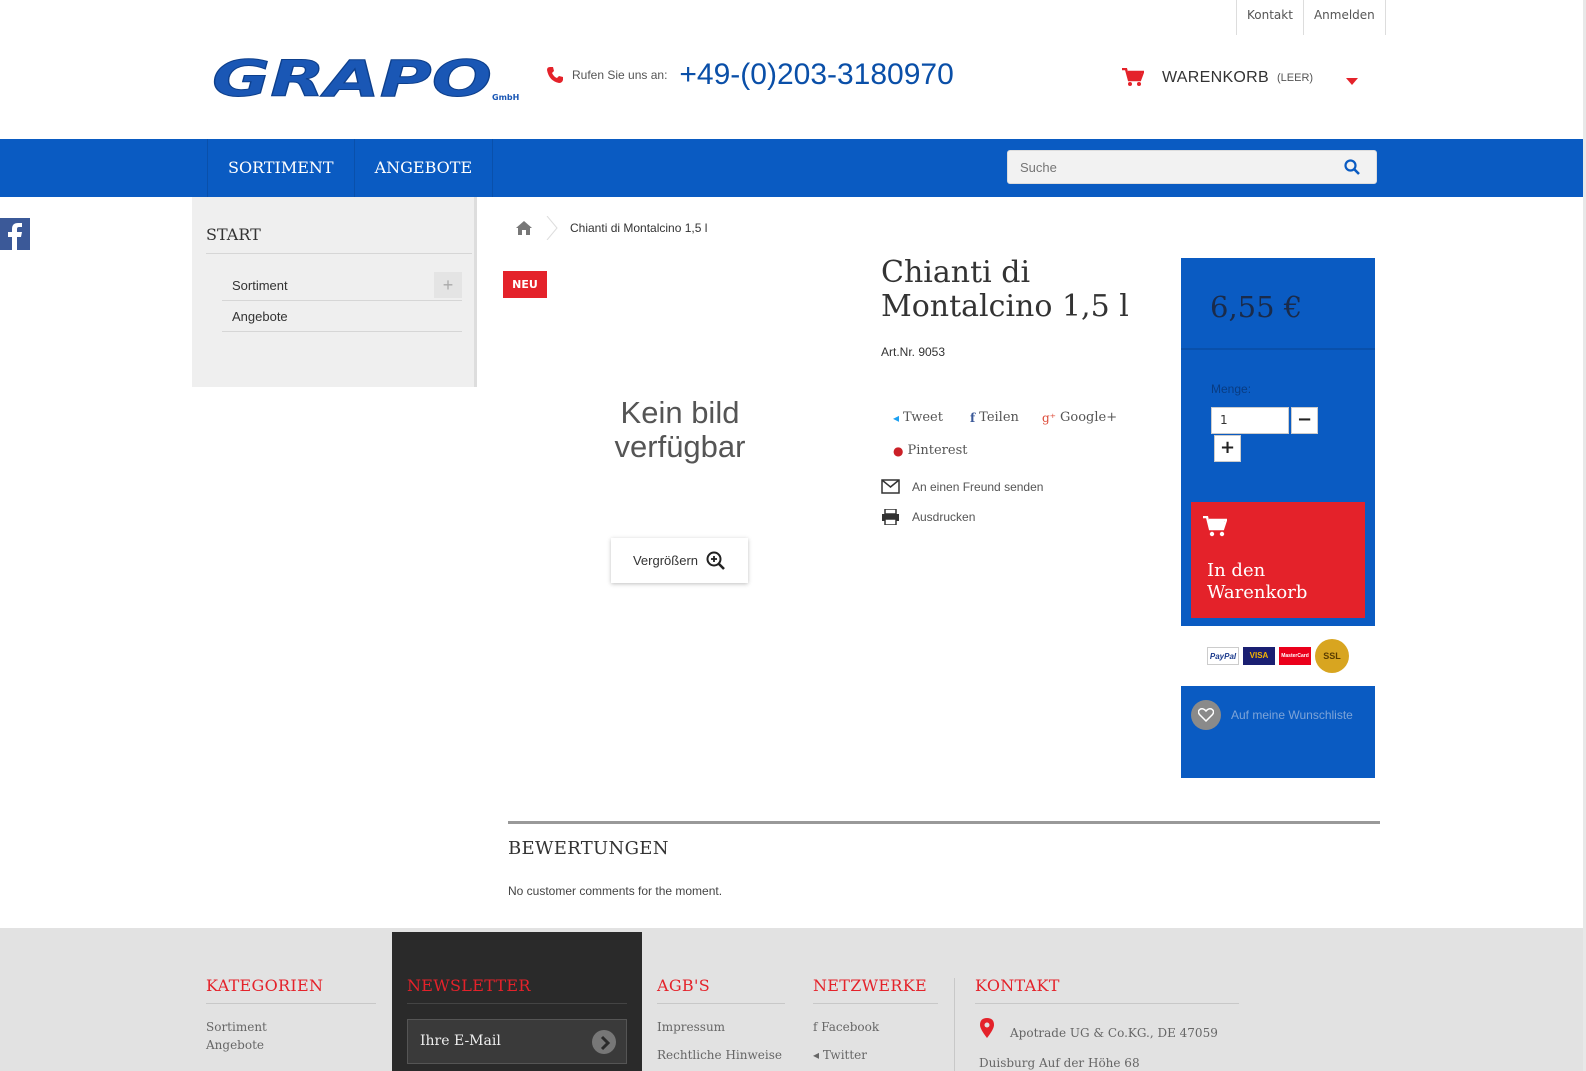  What do you see at coordinates (890, 517) in the screenshot?
I see `printer-icon` at bounding box center [890, 517].